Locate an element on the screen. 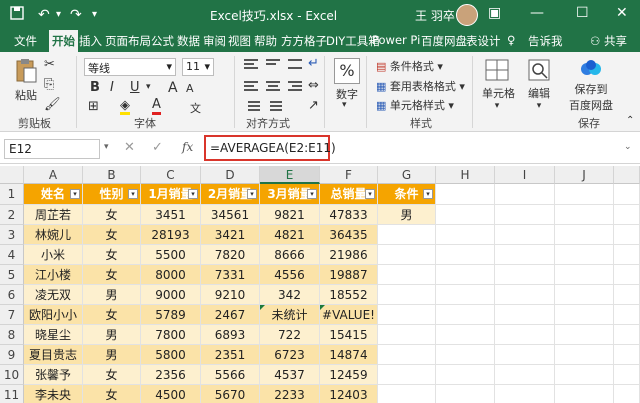 This screenshot has width=640, height=403. row-header: 10 is located at coordinates (12, 375).